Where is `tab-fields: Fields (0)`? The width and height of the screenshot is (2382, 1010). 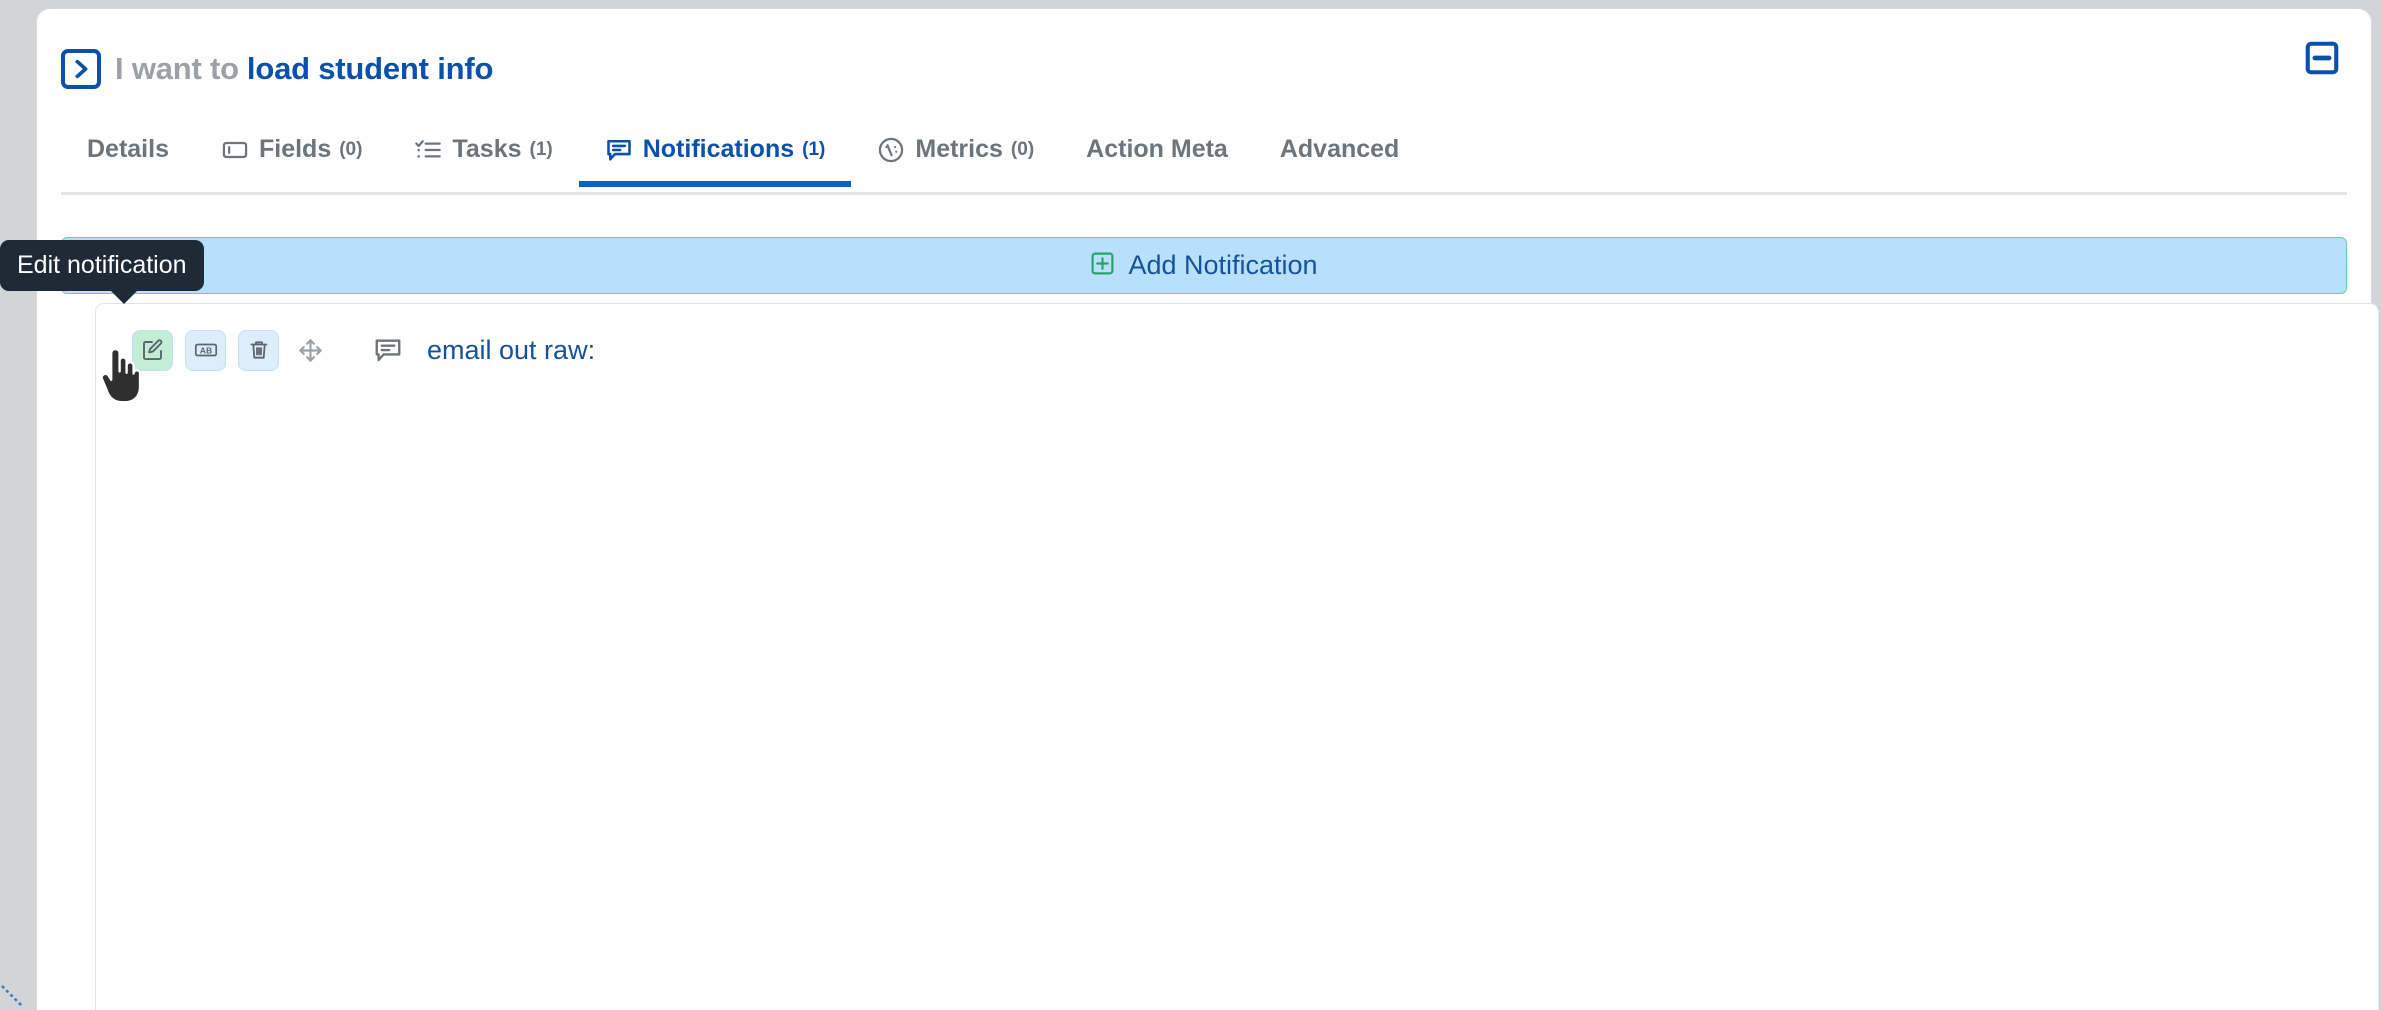 tab-fields: Fields (0) is located at coordinates (291, 156).